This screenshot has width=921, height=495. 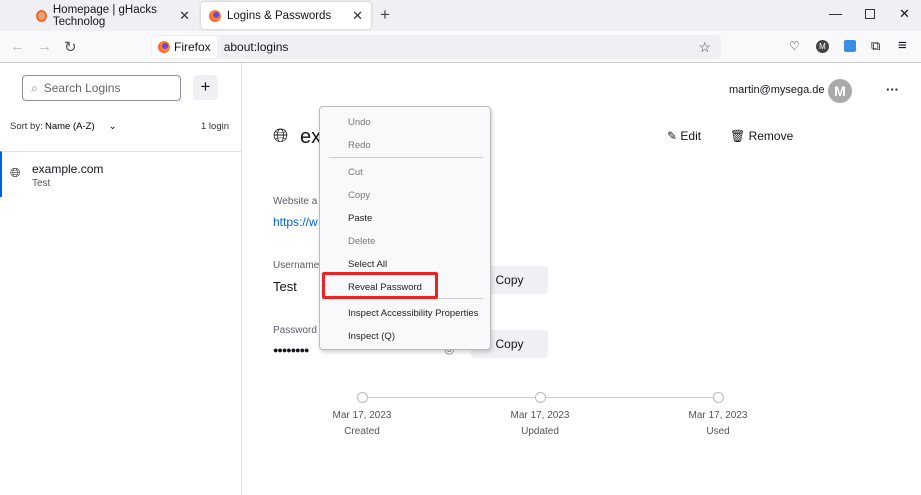 What do you see at coordinates (362, 431) in the screenshot?
I see `label: Created` at bounding box center [362, 431].